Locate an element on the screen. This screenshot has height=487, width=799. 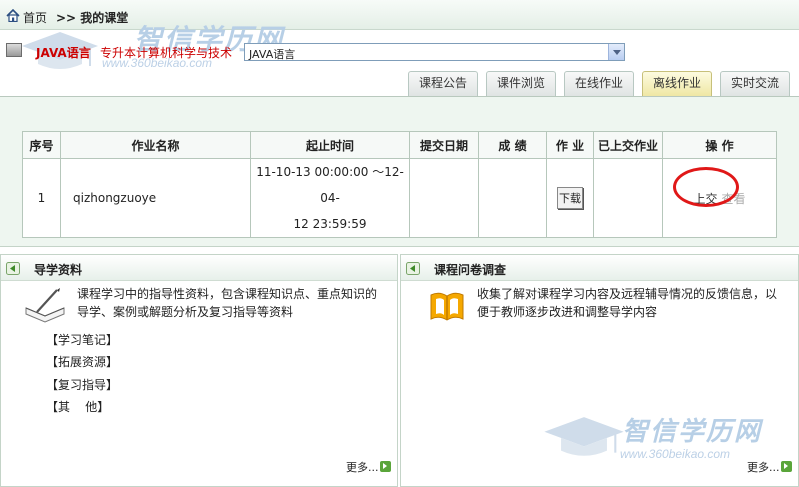
highlight-circle-annotation is located at coordinates (706, 187).